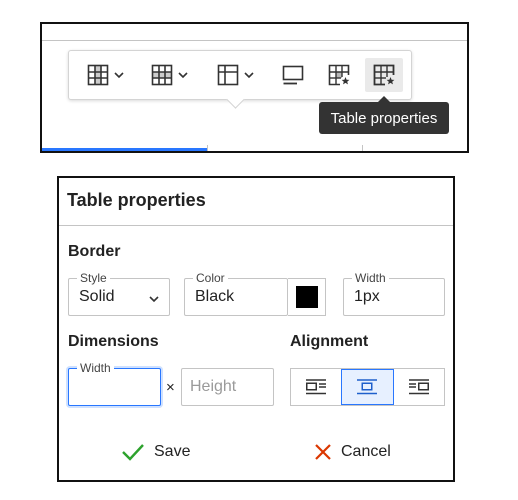  I want to click on border-section-label: Border, so click(94, 251).